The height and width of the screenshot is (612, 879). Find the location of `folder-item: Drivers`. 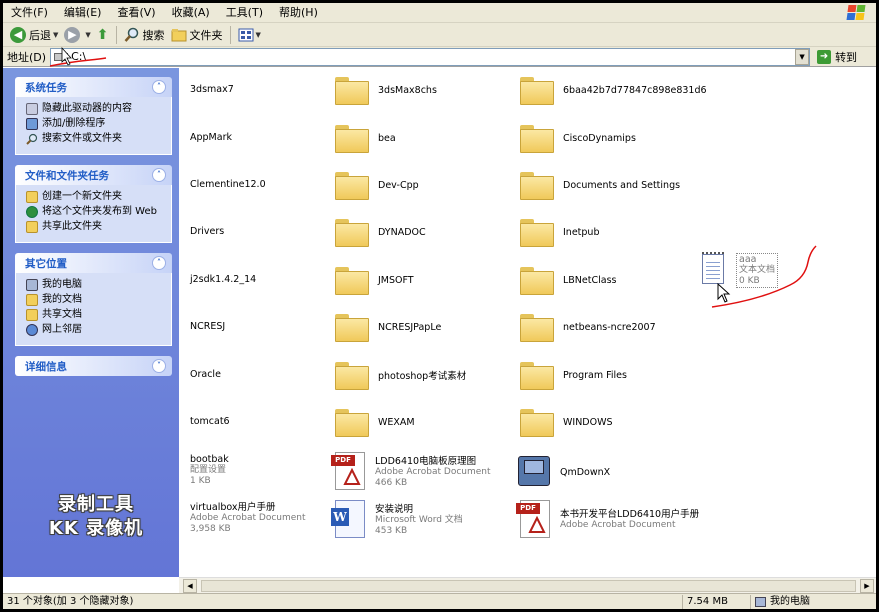

folder-item: Drivers is located at coordinates (207, 231).